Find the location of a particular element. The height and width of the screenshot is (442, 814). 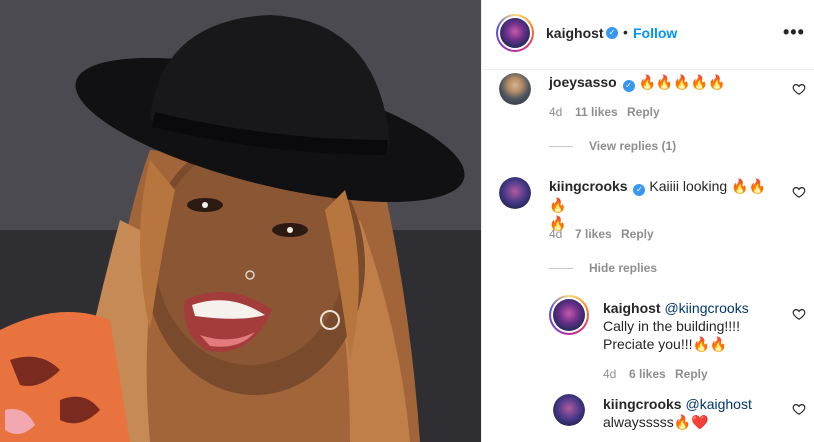

reply-mention: @kiingcrooks is located at coordinates (706, 308).